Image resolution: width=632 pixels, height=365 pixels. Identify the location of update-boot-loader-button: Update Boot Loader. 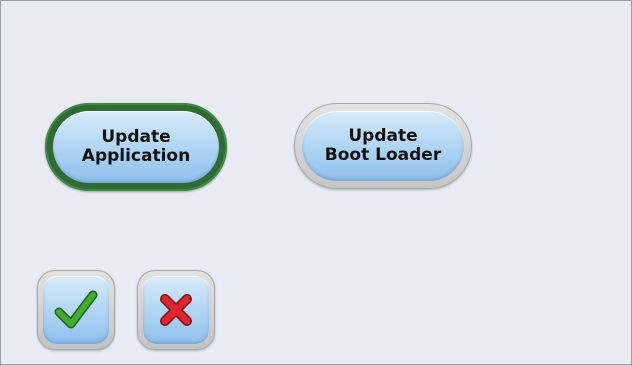
(383, 146).